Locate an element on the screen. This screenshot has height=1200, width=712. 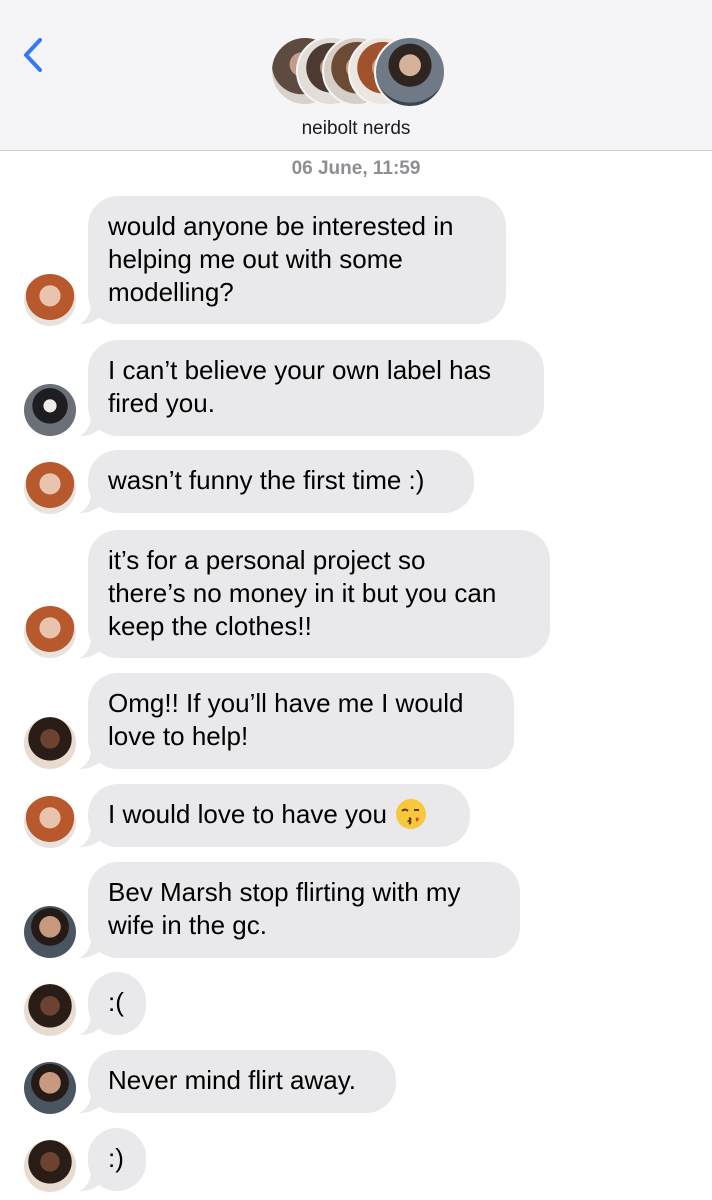
message-bubble: :( is located at coordinates (112, 1003).